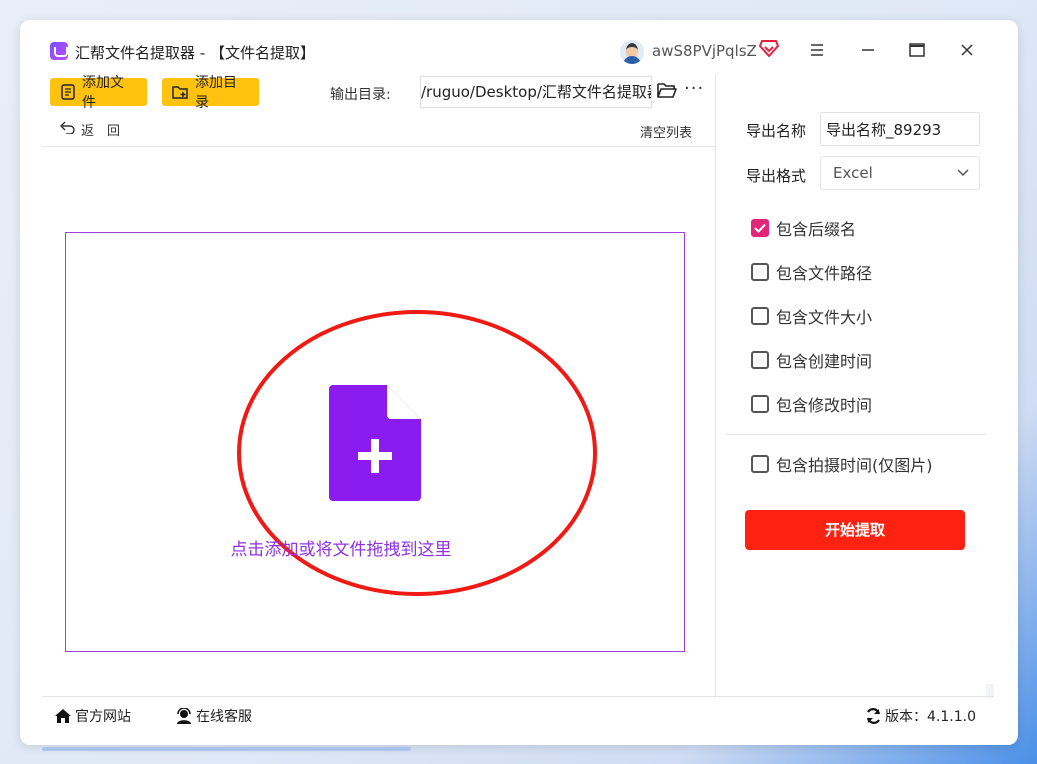  Describe the element at coordinates (518, 696) in the screenshot. I see `footer-divider` at that location.